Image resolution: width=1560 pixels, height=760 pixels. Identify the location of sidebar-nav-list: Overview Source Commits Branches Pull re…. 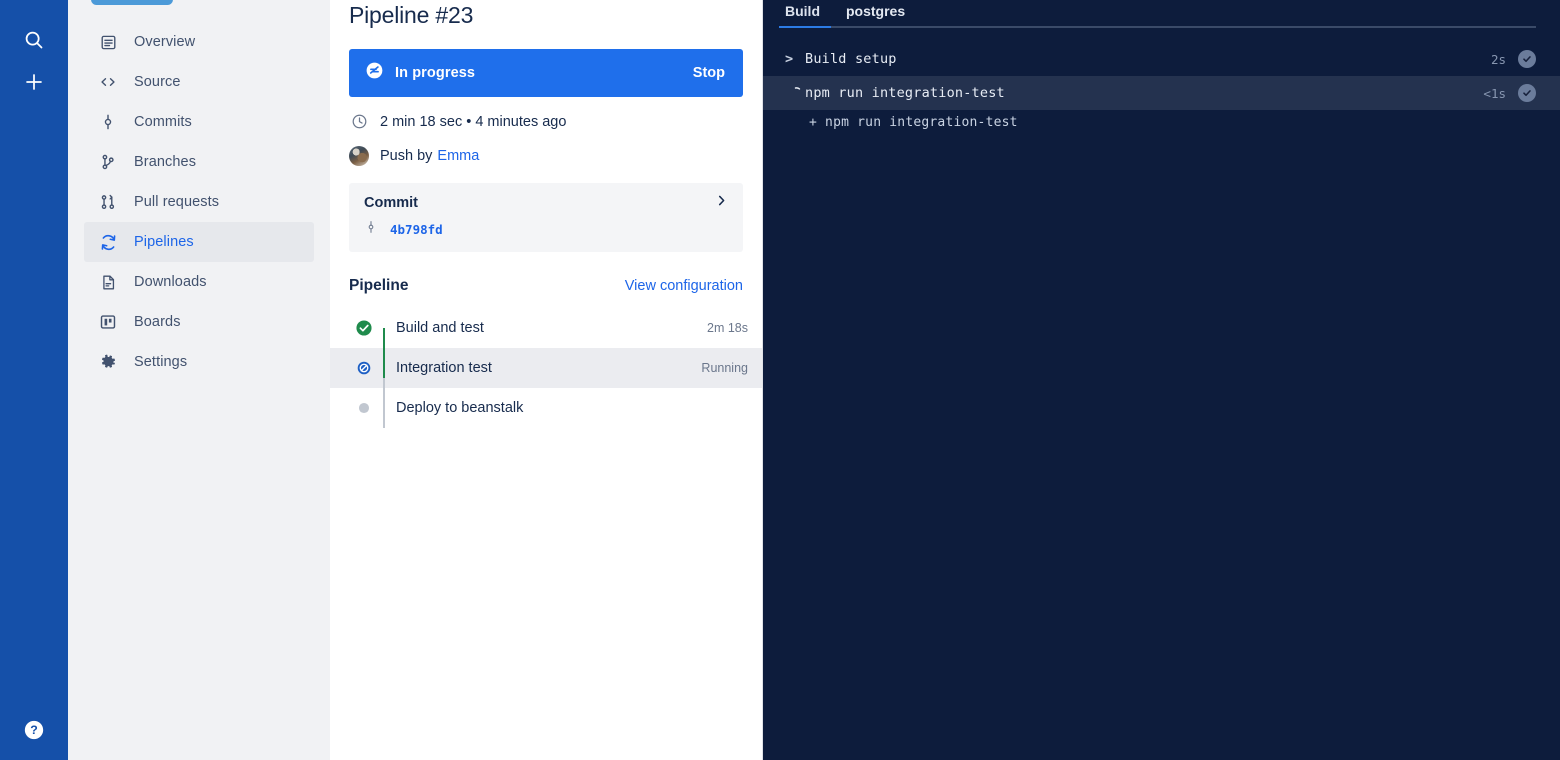
(199, 191).